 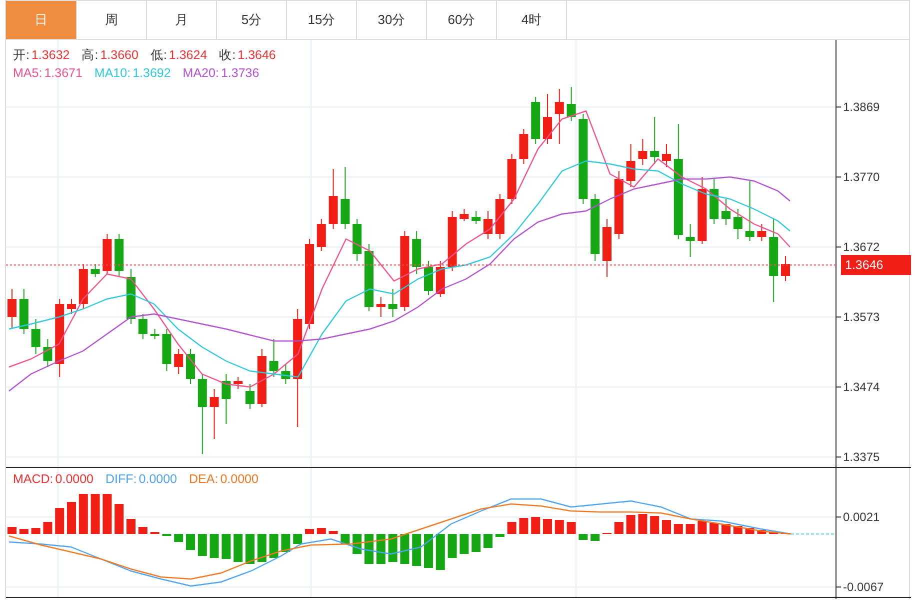 What do you see at coordinates (188, 55) in the screenshot?
I see `legend-value: 1.3624` at bounding box center [188, 55].